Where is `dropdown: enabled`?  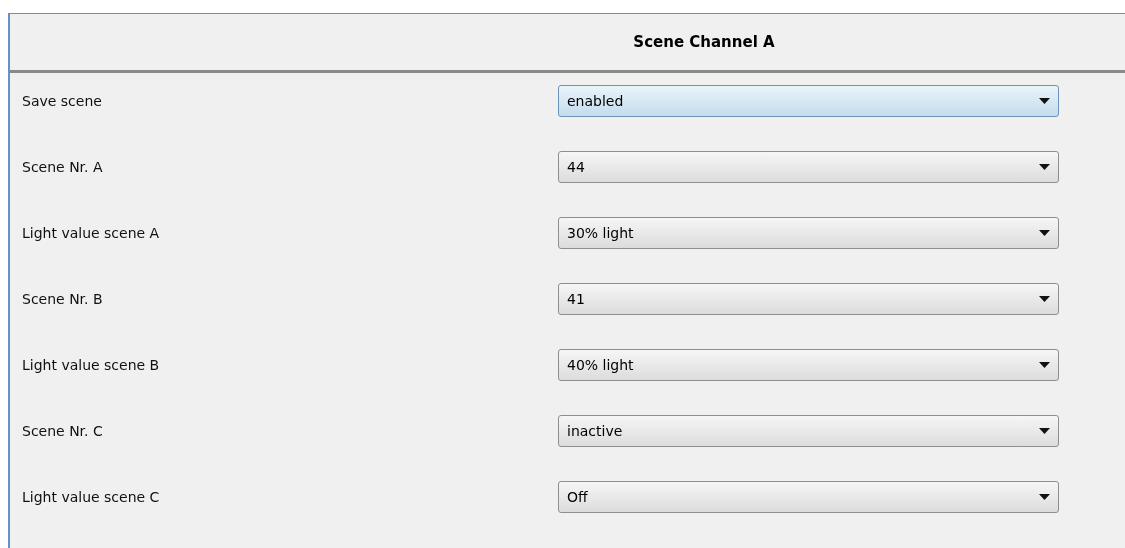
dropdown: enabled is located at coordinates (808, 101).